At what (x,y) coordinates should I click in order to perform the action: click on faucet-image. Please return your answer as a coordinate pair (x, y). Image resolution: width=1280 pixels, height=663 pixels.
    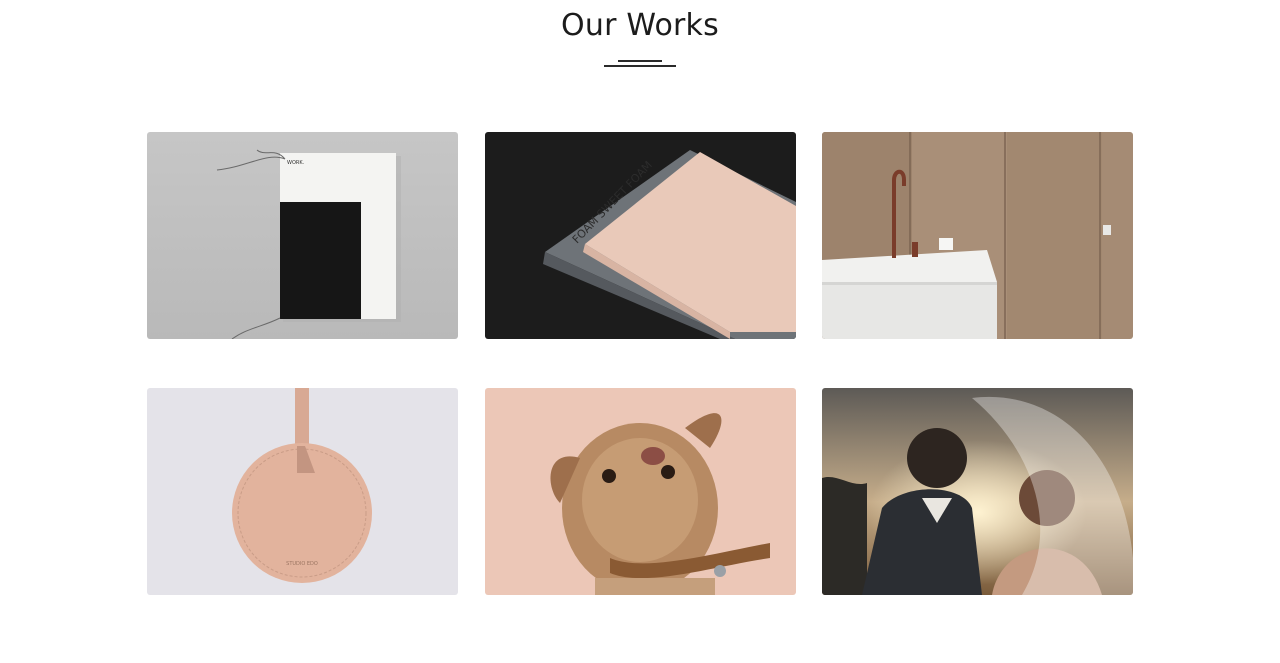
    Looking at the image, I should click on (977, 235).